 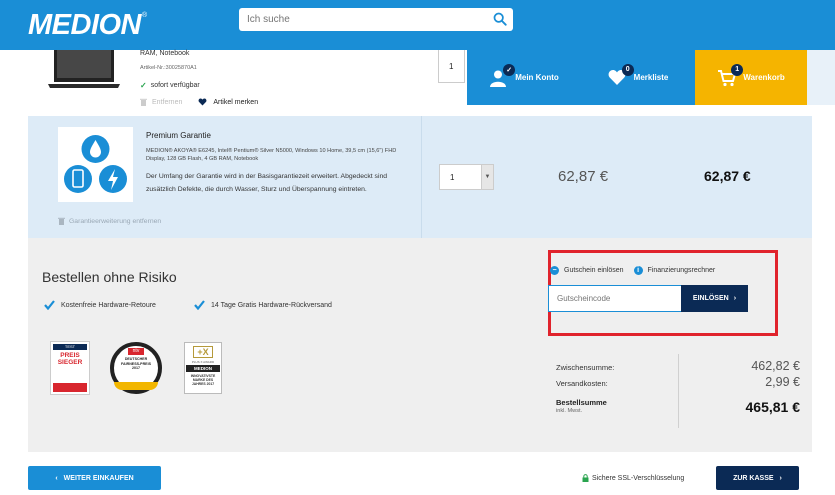 What do you see at coordinates (487, 177) in the screenshot?
I see `chevron-down-icon: ▼` at bounding box center [487, 177].